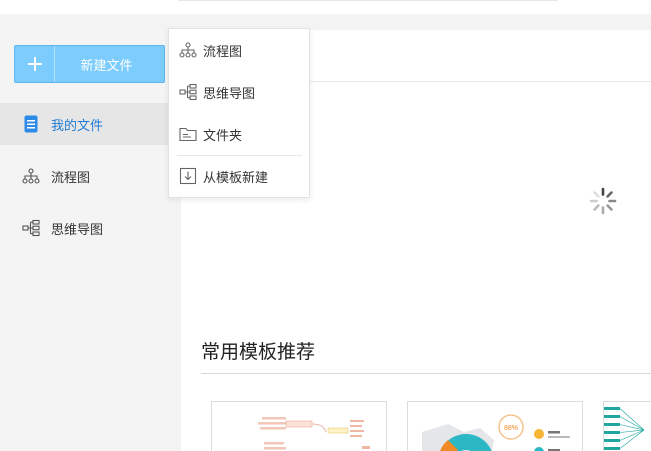  What do you see at coordinates (223, 51) in the screenshot?
I see `dropdown-item-label: 流程图` at bounding box center [223, 51].